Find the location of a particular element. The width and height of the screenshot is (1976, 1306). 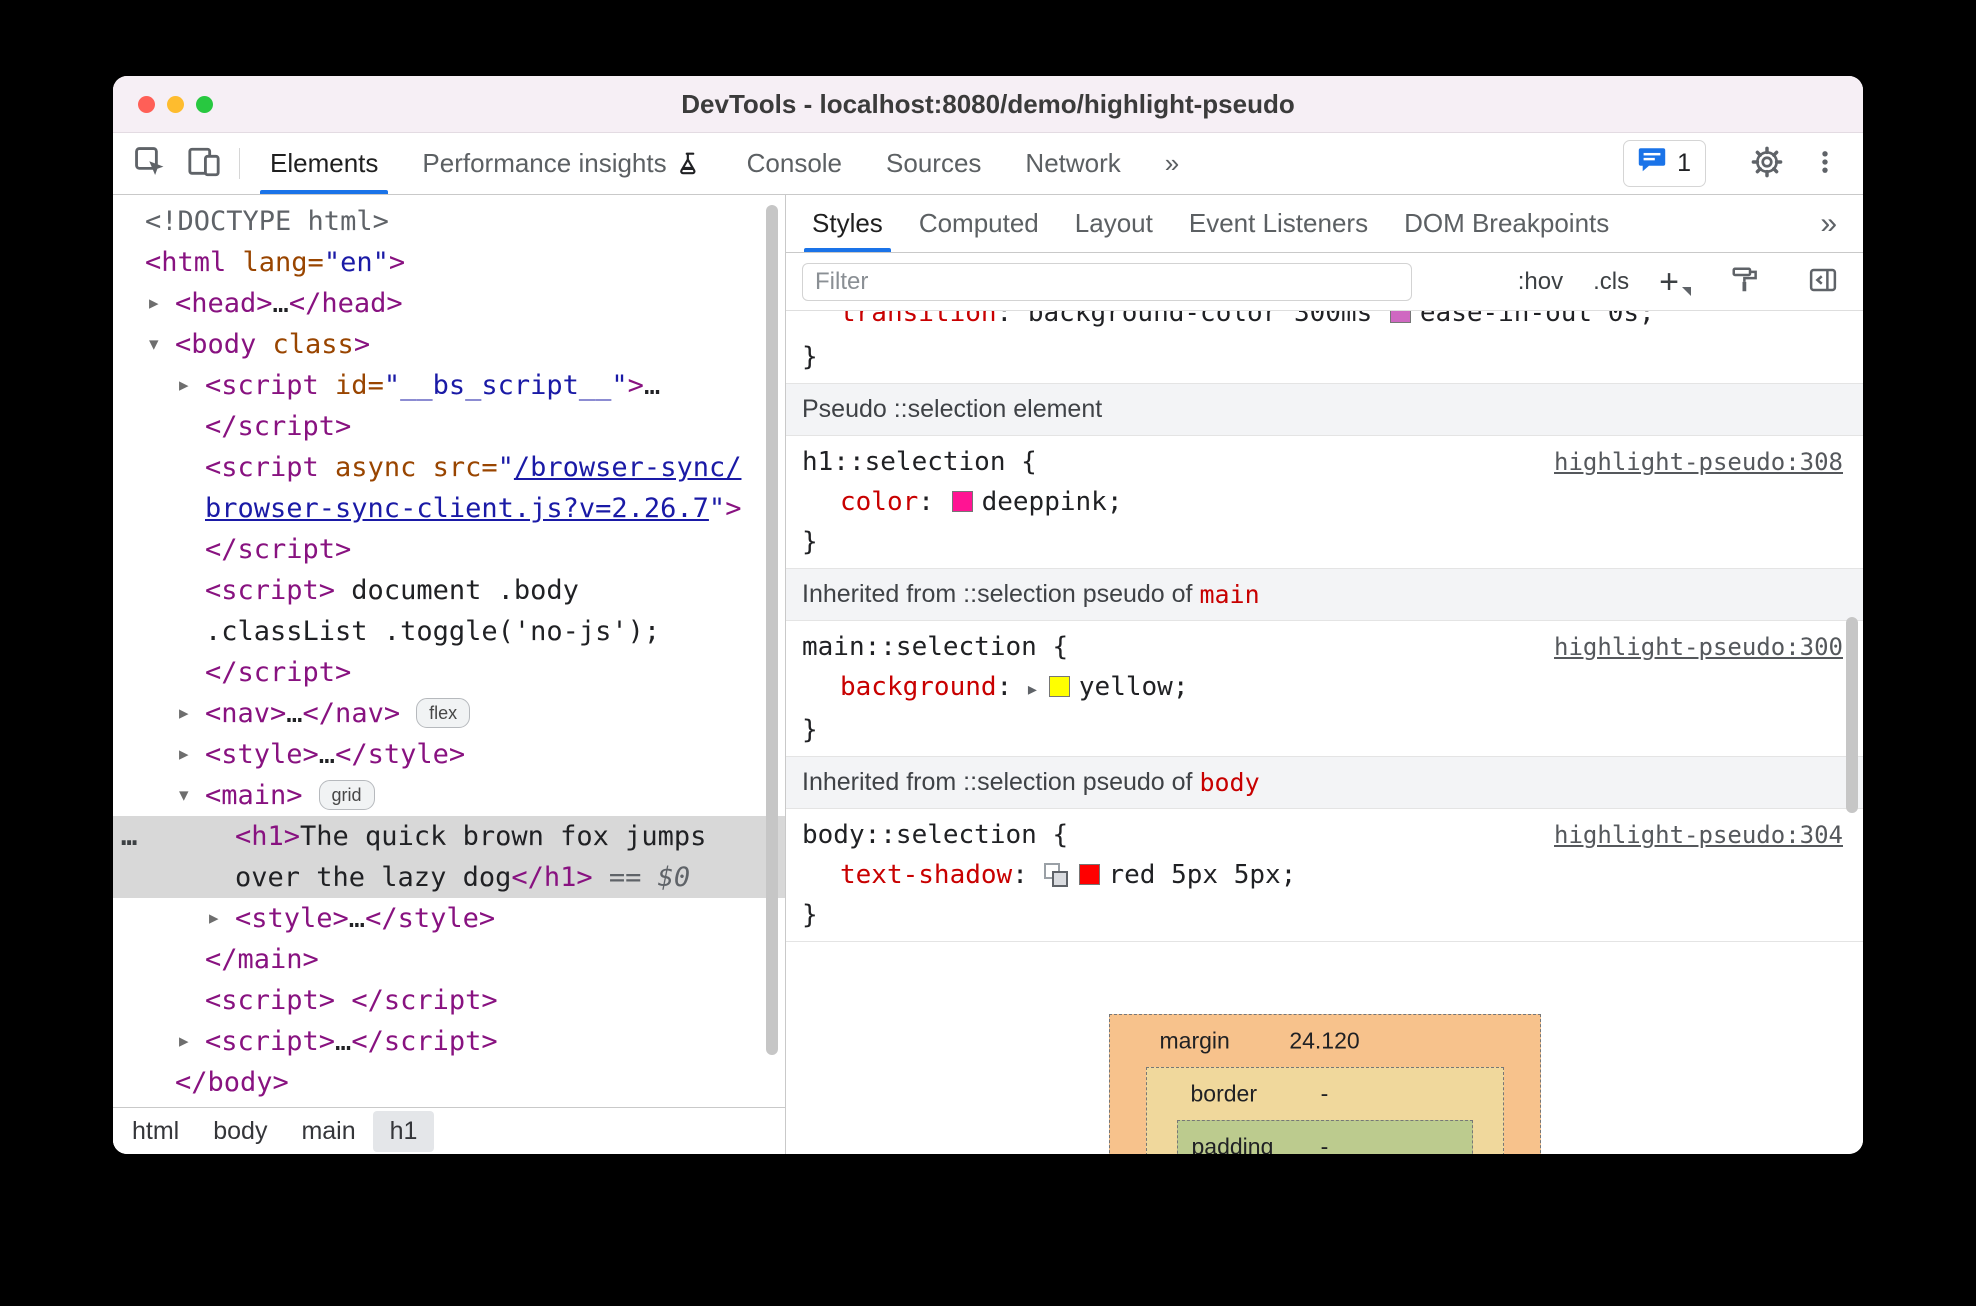

stylesheet-source-link: highlight-pseudo:304 is located at coordinates (1698, 835).